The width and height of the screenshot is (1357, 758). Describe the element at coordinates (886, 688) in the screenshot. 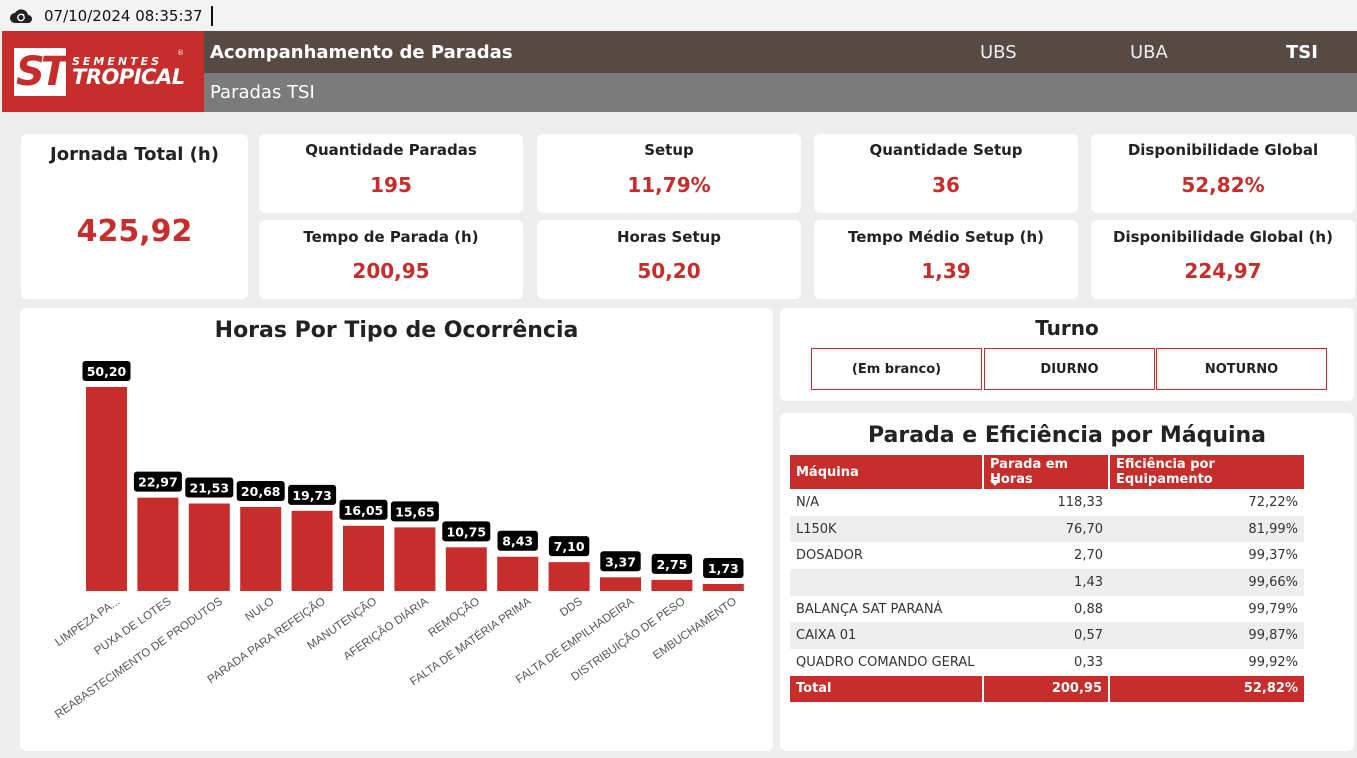

I see `total-label: Total` at that location.